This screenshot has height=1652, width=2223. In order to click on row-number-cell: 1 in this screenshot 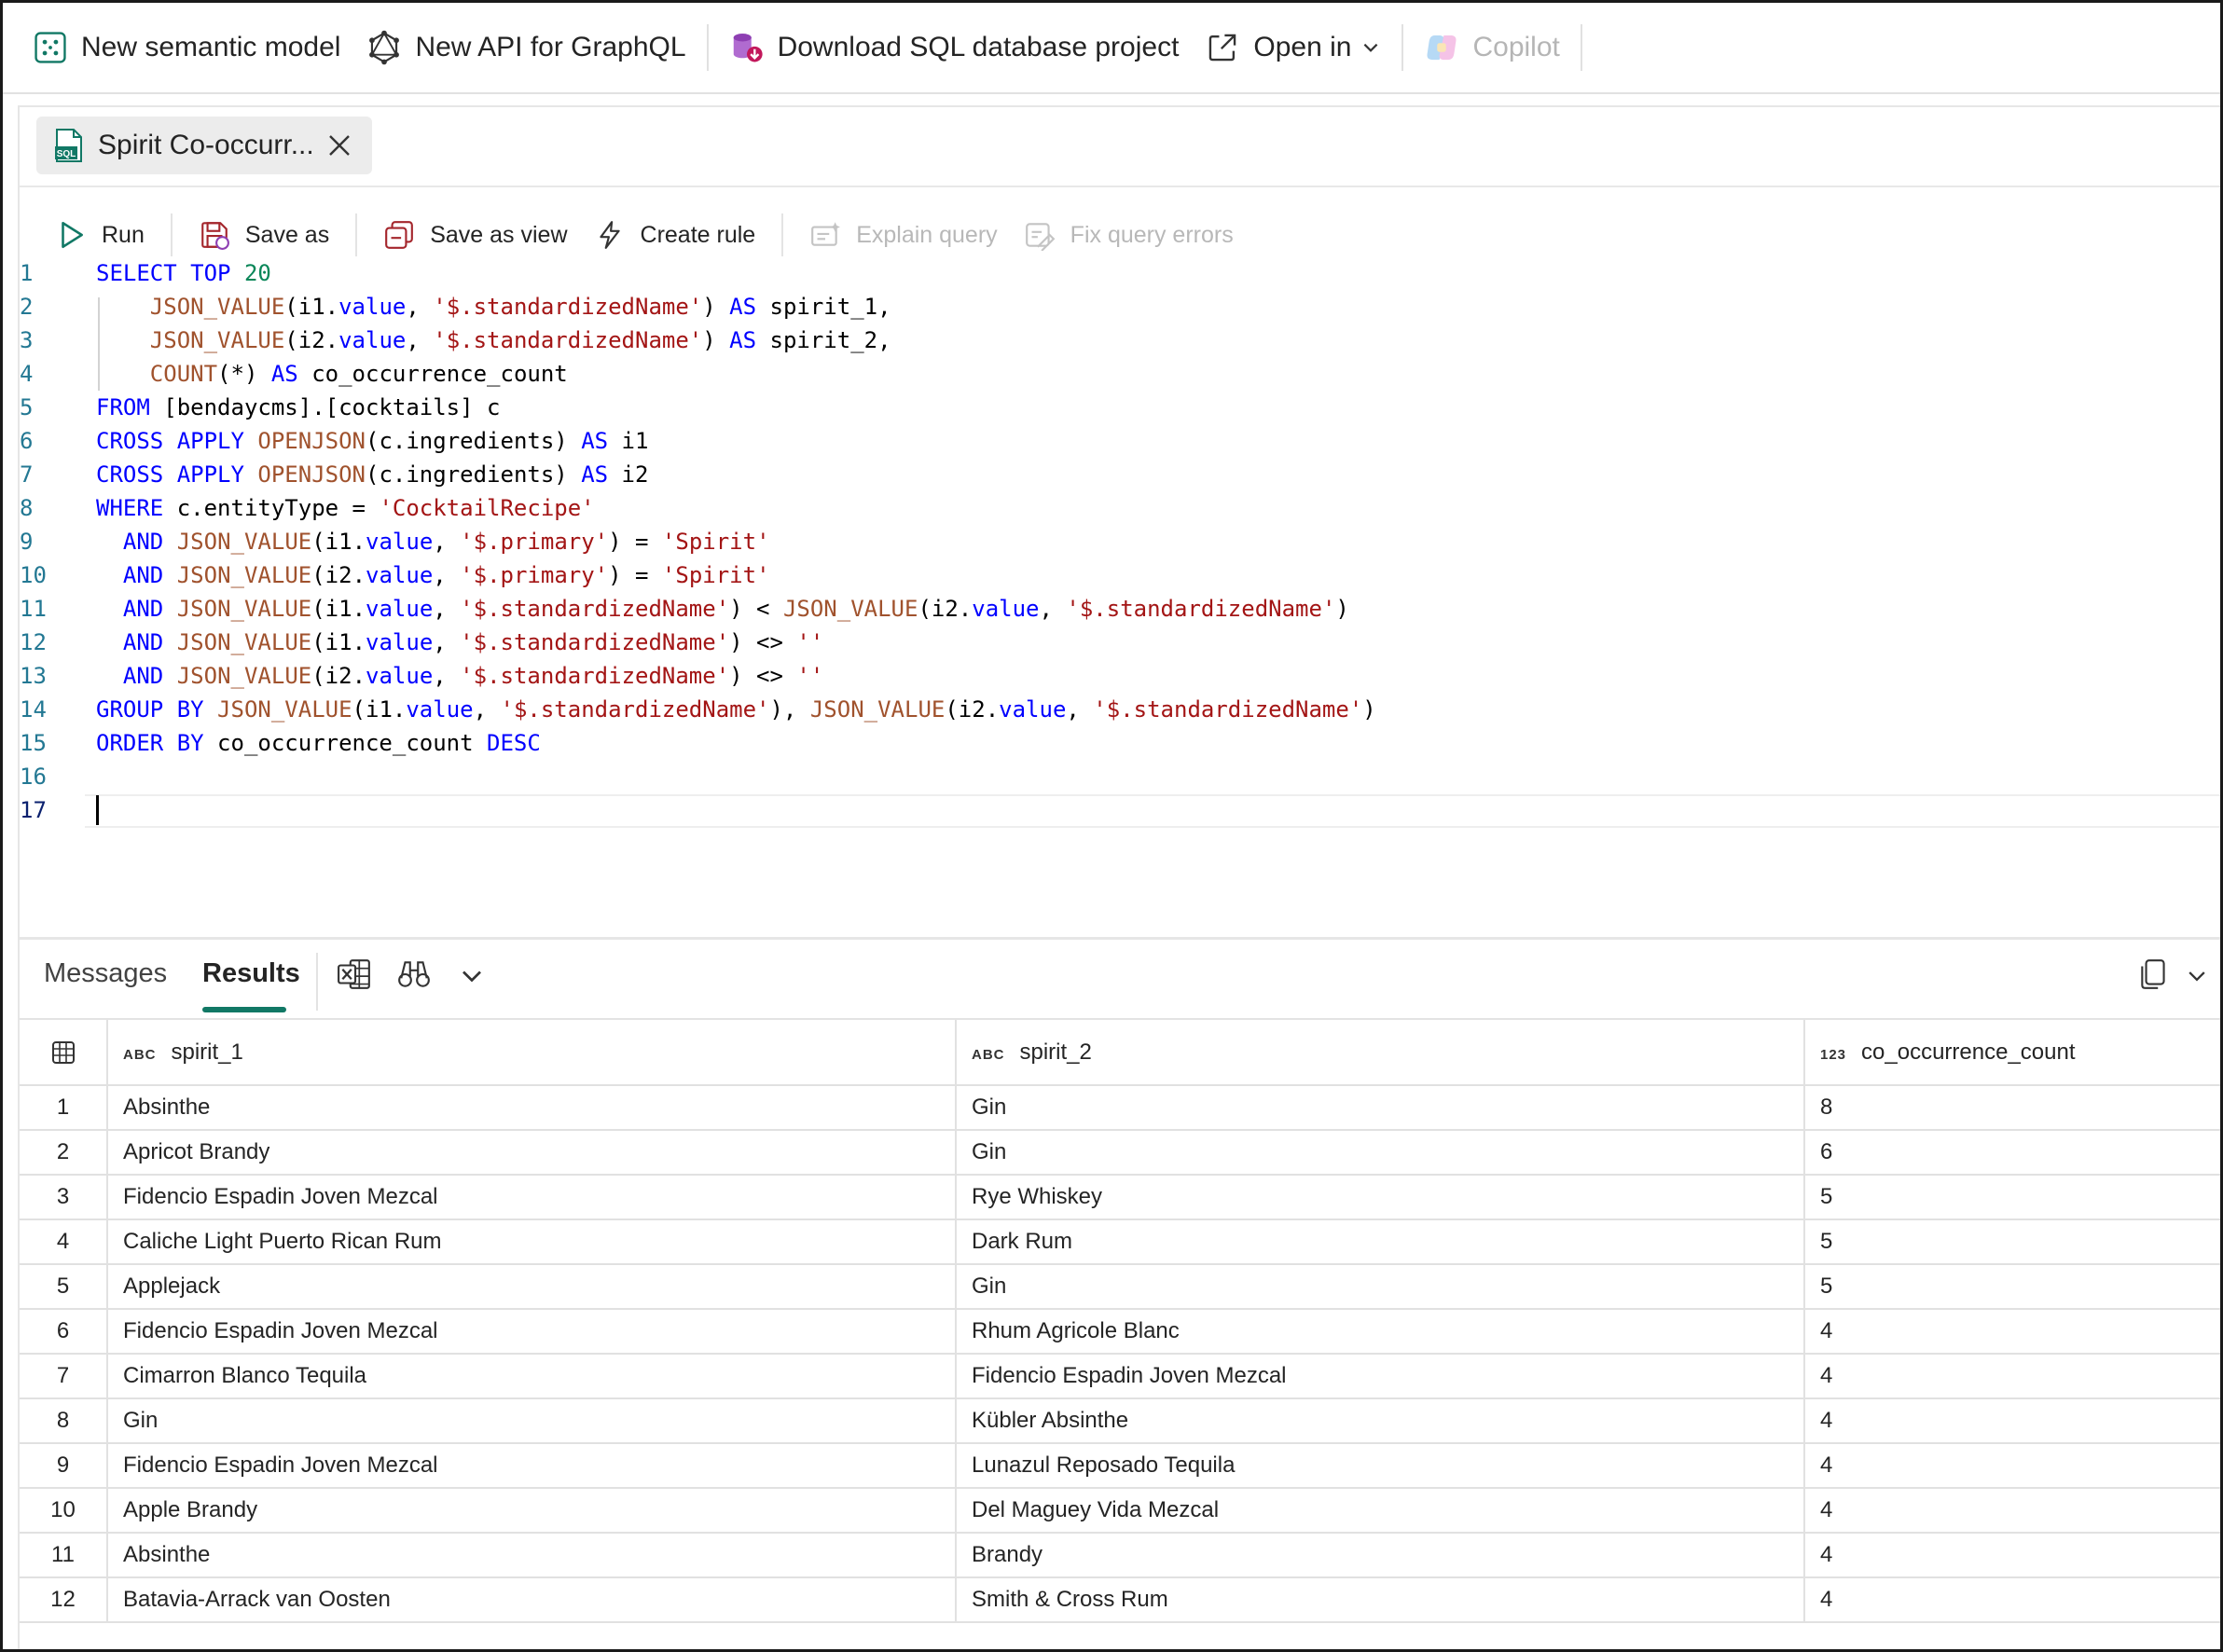, I will do `click(64, 1108)`.